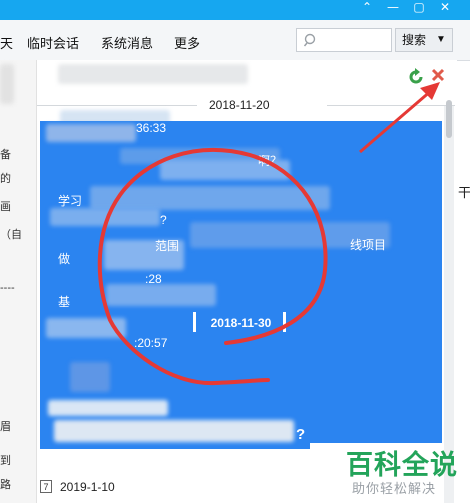 The image size is (470, 503). What do you see at coordinates (396, 121) in the screenshot?
I see `annotation-arrow-line` at bounding box center [396, 121].